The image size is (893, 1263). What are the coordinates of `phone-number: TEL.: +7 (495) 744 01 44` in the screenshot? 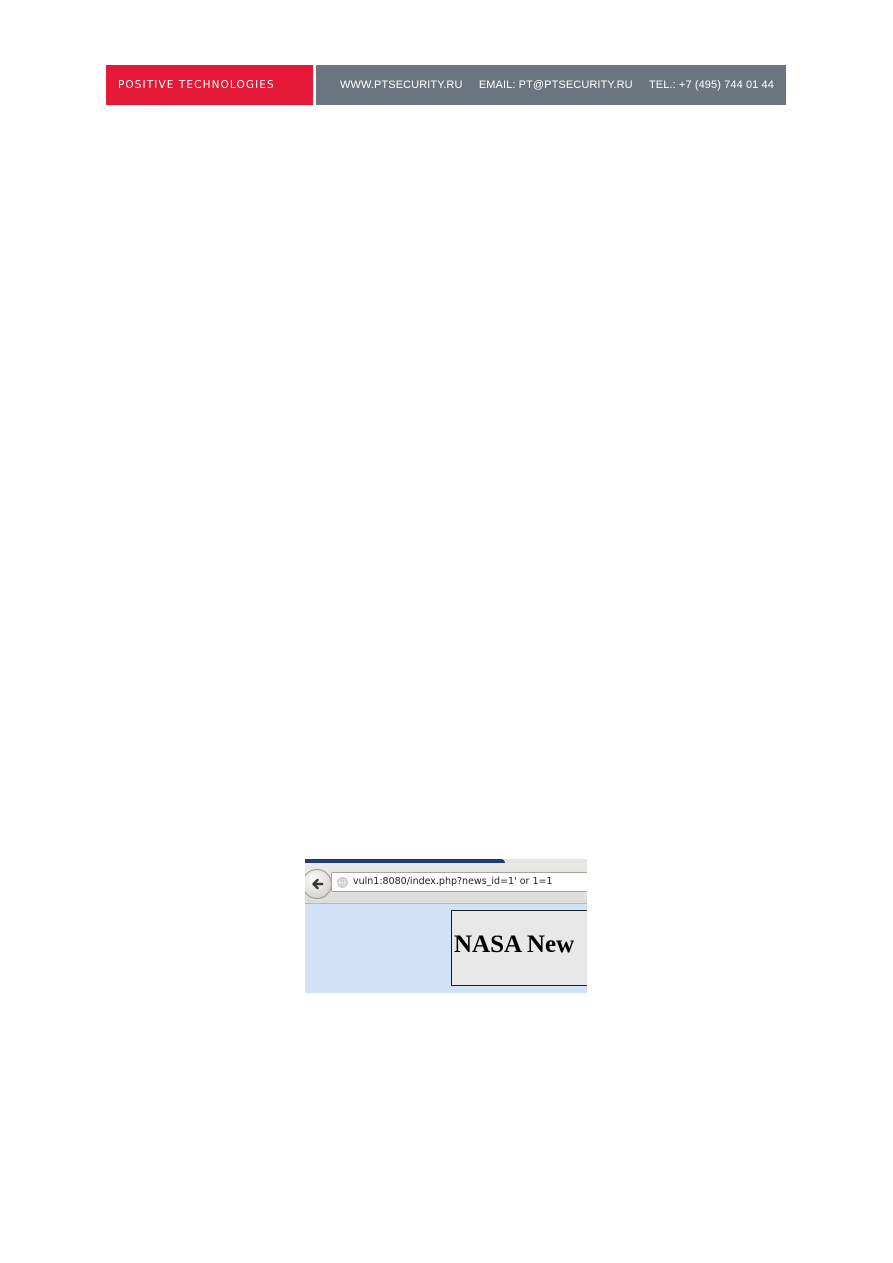 It's located at (711, 85).